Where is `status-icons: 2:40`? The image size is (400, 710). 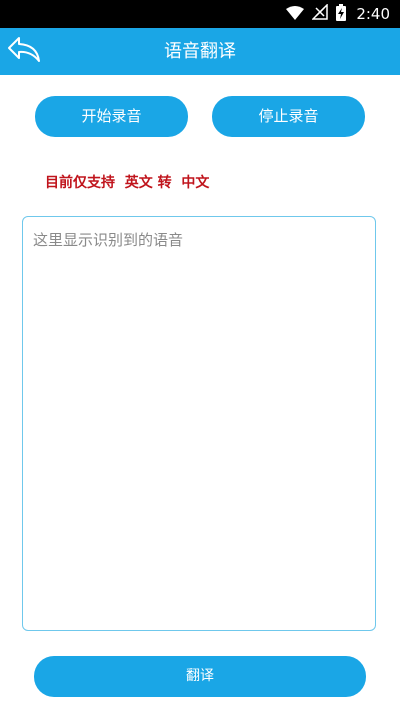 status-icons: 2:40 is located at coordinates (338, 14).